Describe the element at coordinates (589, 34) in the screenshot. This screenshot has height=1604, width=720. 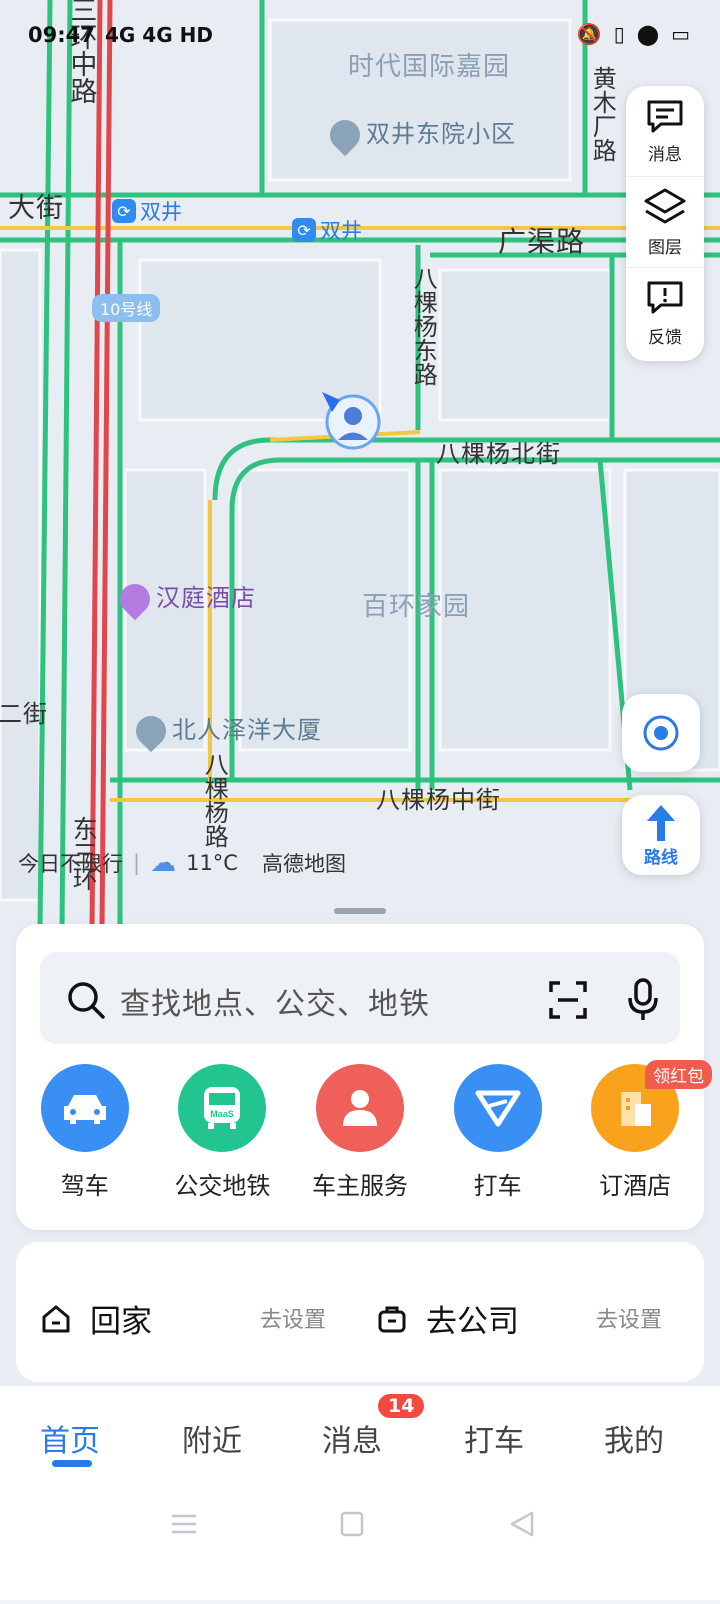
I see `mute-icon: 🔕` at that location.